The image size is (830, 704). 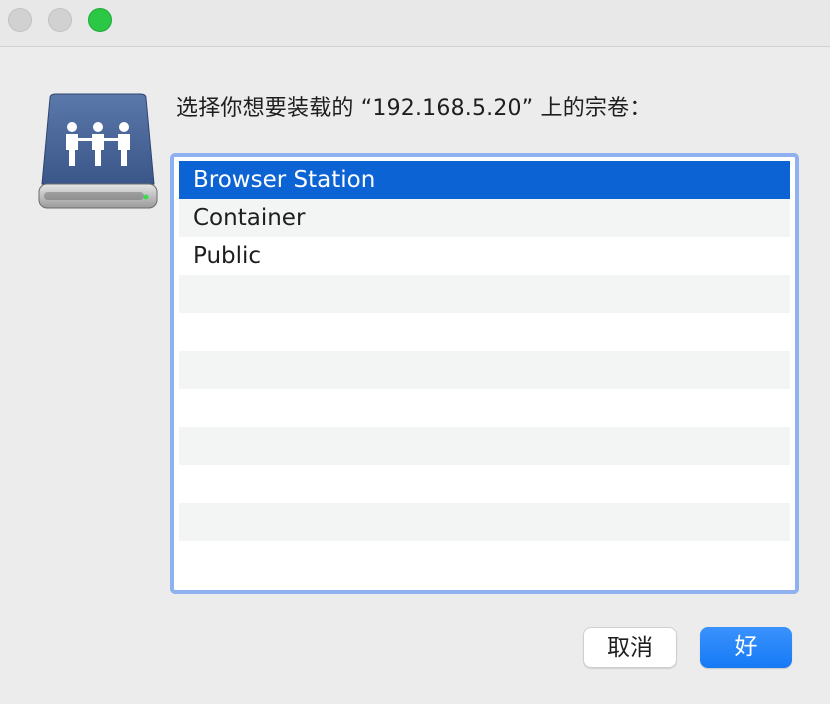 I want to click on volume-list-item: Browser Station, so click(x=484, y=180).